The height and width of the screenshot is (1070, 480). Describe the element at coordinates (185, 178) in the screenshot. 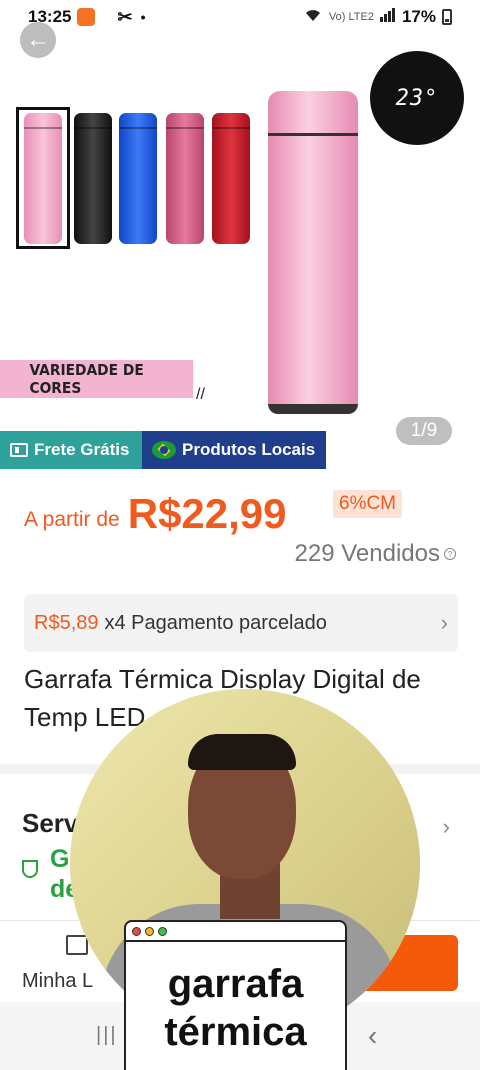

I see `bottle-rose-thumb` at that location.